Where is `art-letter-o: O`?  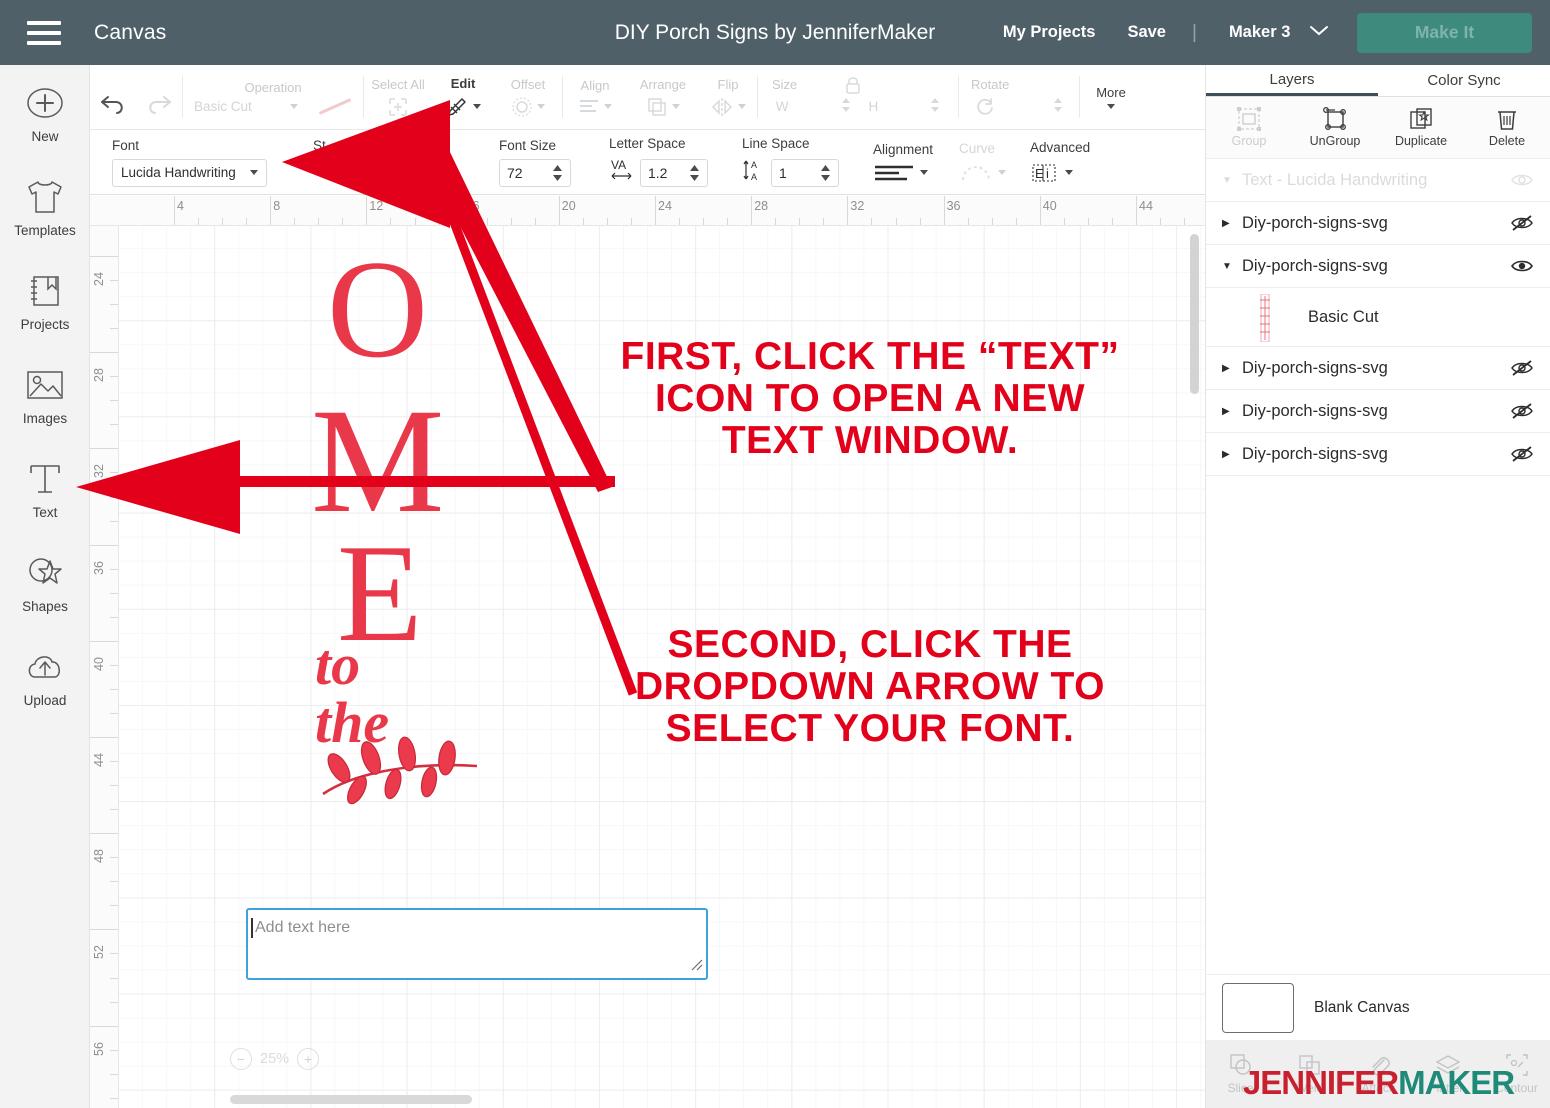
art-letter-o: O is located at coordinates (377, 310).